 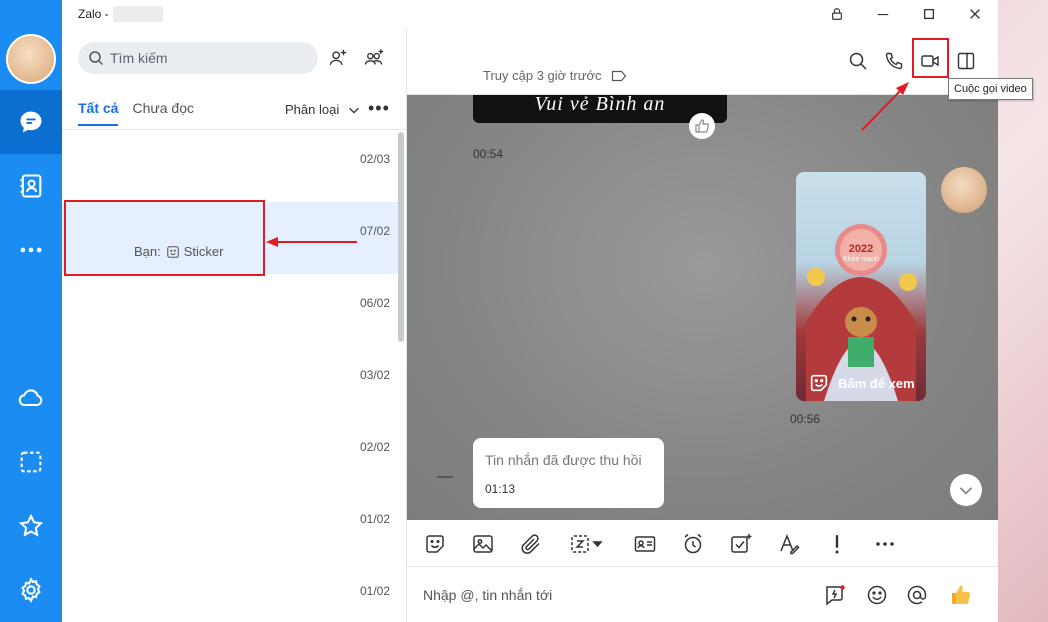 I want to click on search-box, so click(x=198, y=58).